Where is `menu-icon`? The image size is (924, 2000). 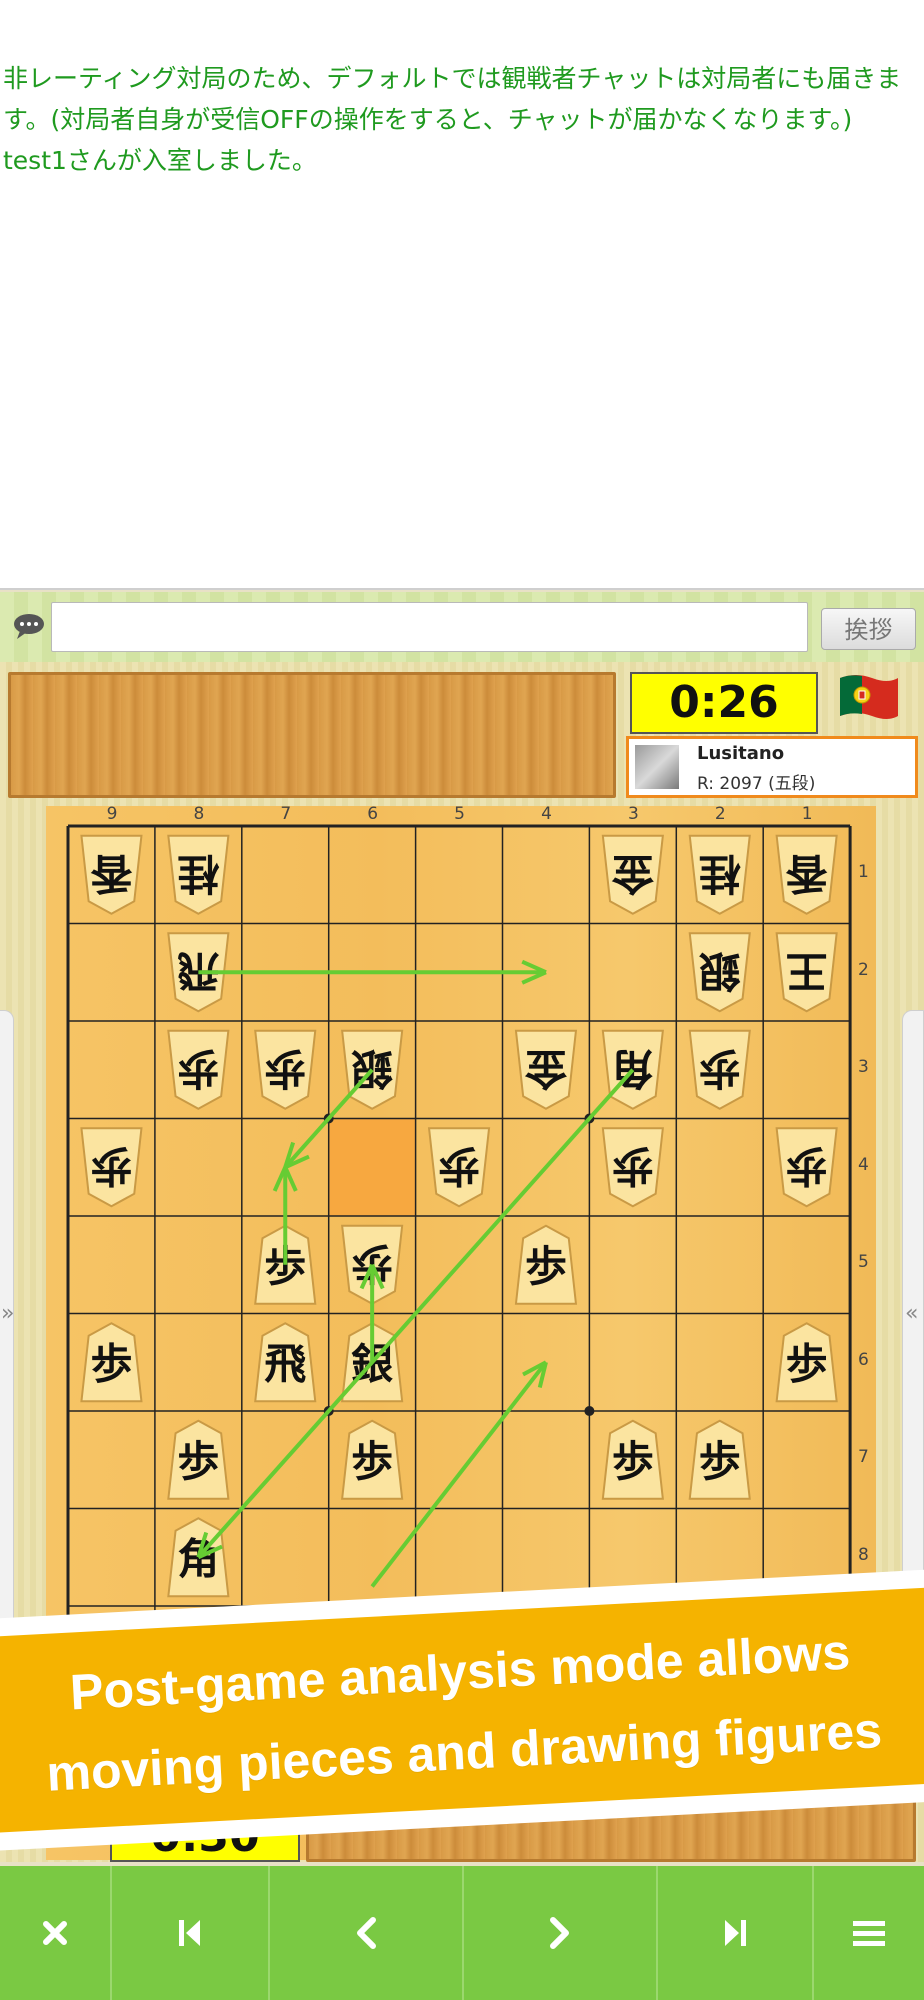
menu-icon is located at coordinates (869, 1933).